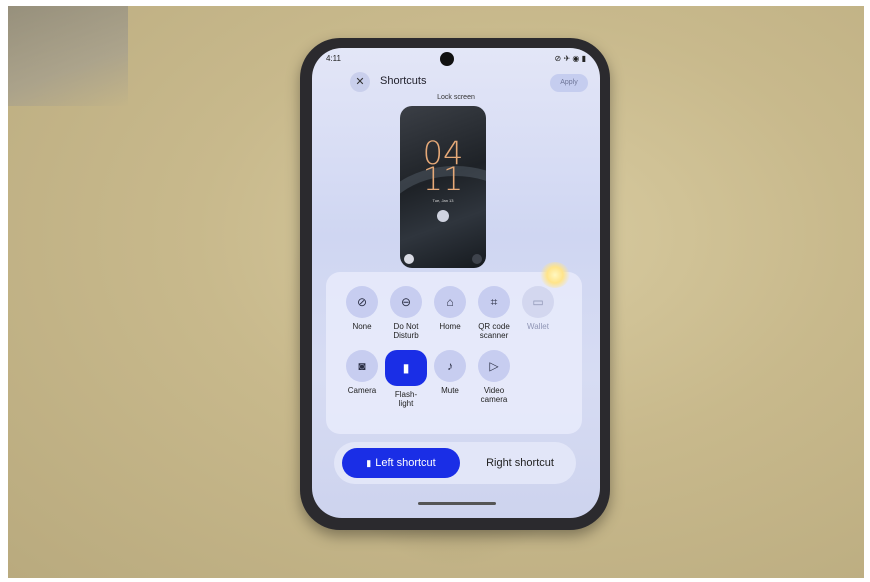  I want to click on preview-right-shortcut-icon, so click(477, 259).